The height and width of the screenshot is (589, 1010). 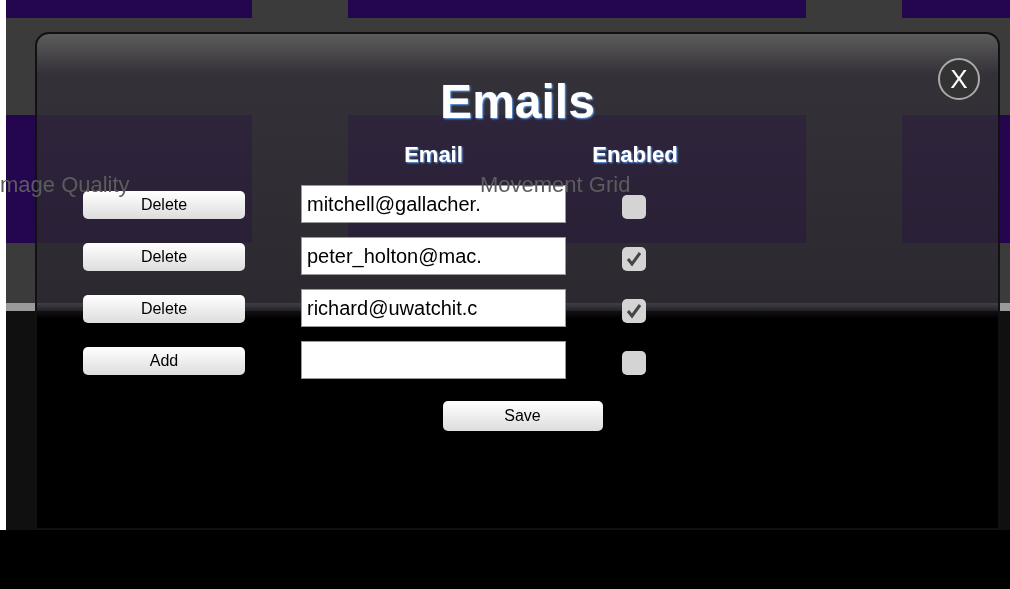 What do you see at coordinates (433, 155) in the screenshot?
I see `column-header: Email` at bounding box center [433, 155].